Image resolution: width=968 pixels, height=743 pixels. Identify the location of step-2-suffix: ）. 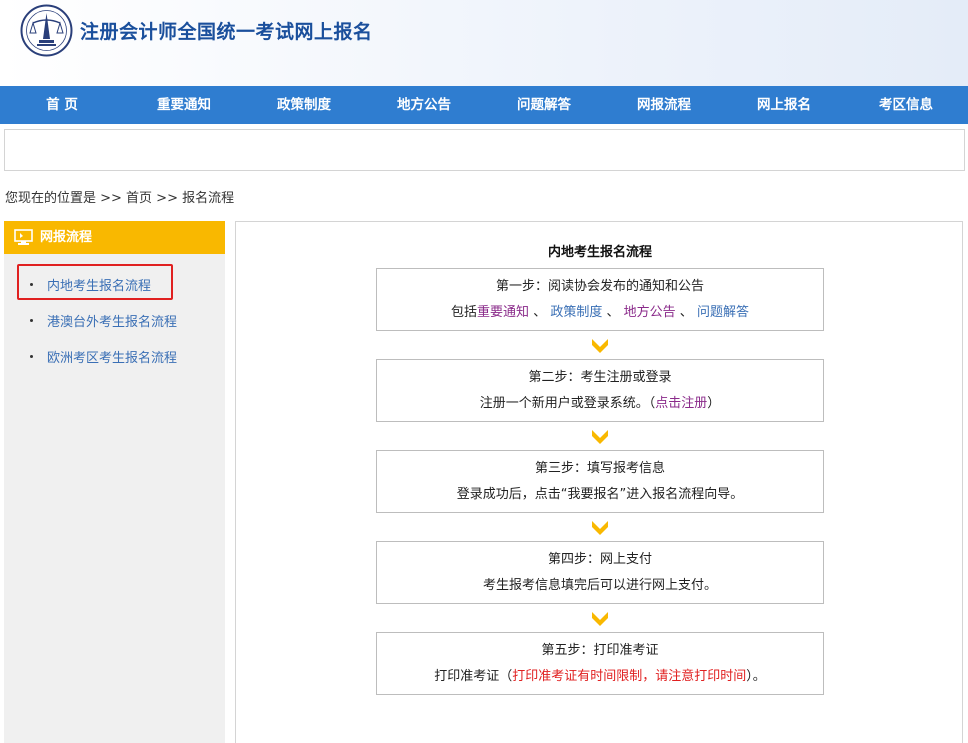
(714, 403).